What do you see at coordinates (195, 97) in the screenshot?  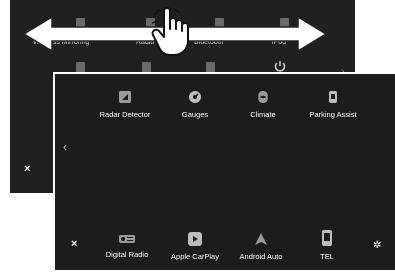 I see `gauges-icon` at bounding box center [195, 97].